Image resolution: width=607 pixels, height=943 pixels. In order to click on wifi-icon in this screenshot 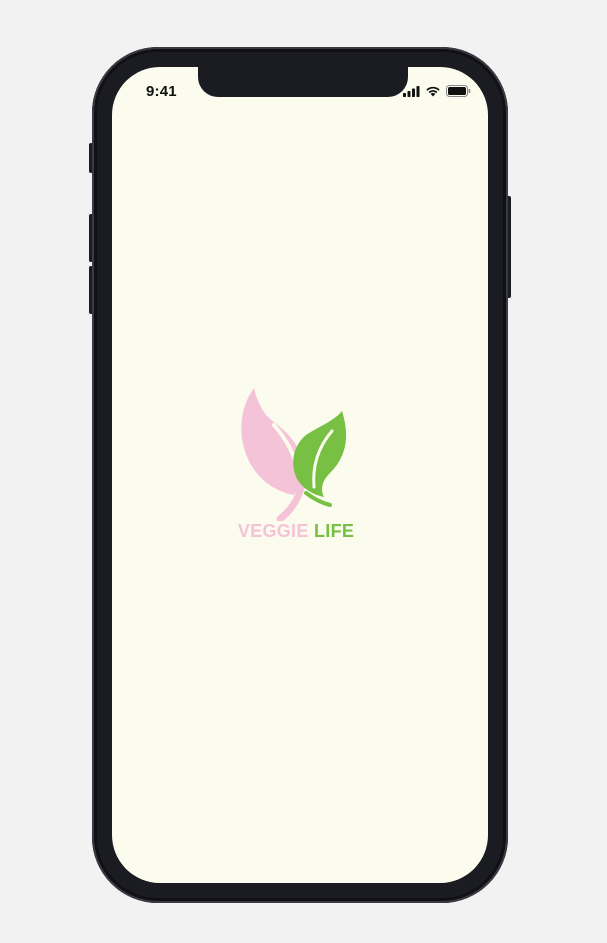, I will do `click(433, 91)`.